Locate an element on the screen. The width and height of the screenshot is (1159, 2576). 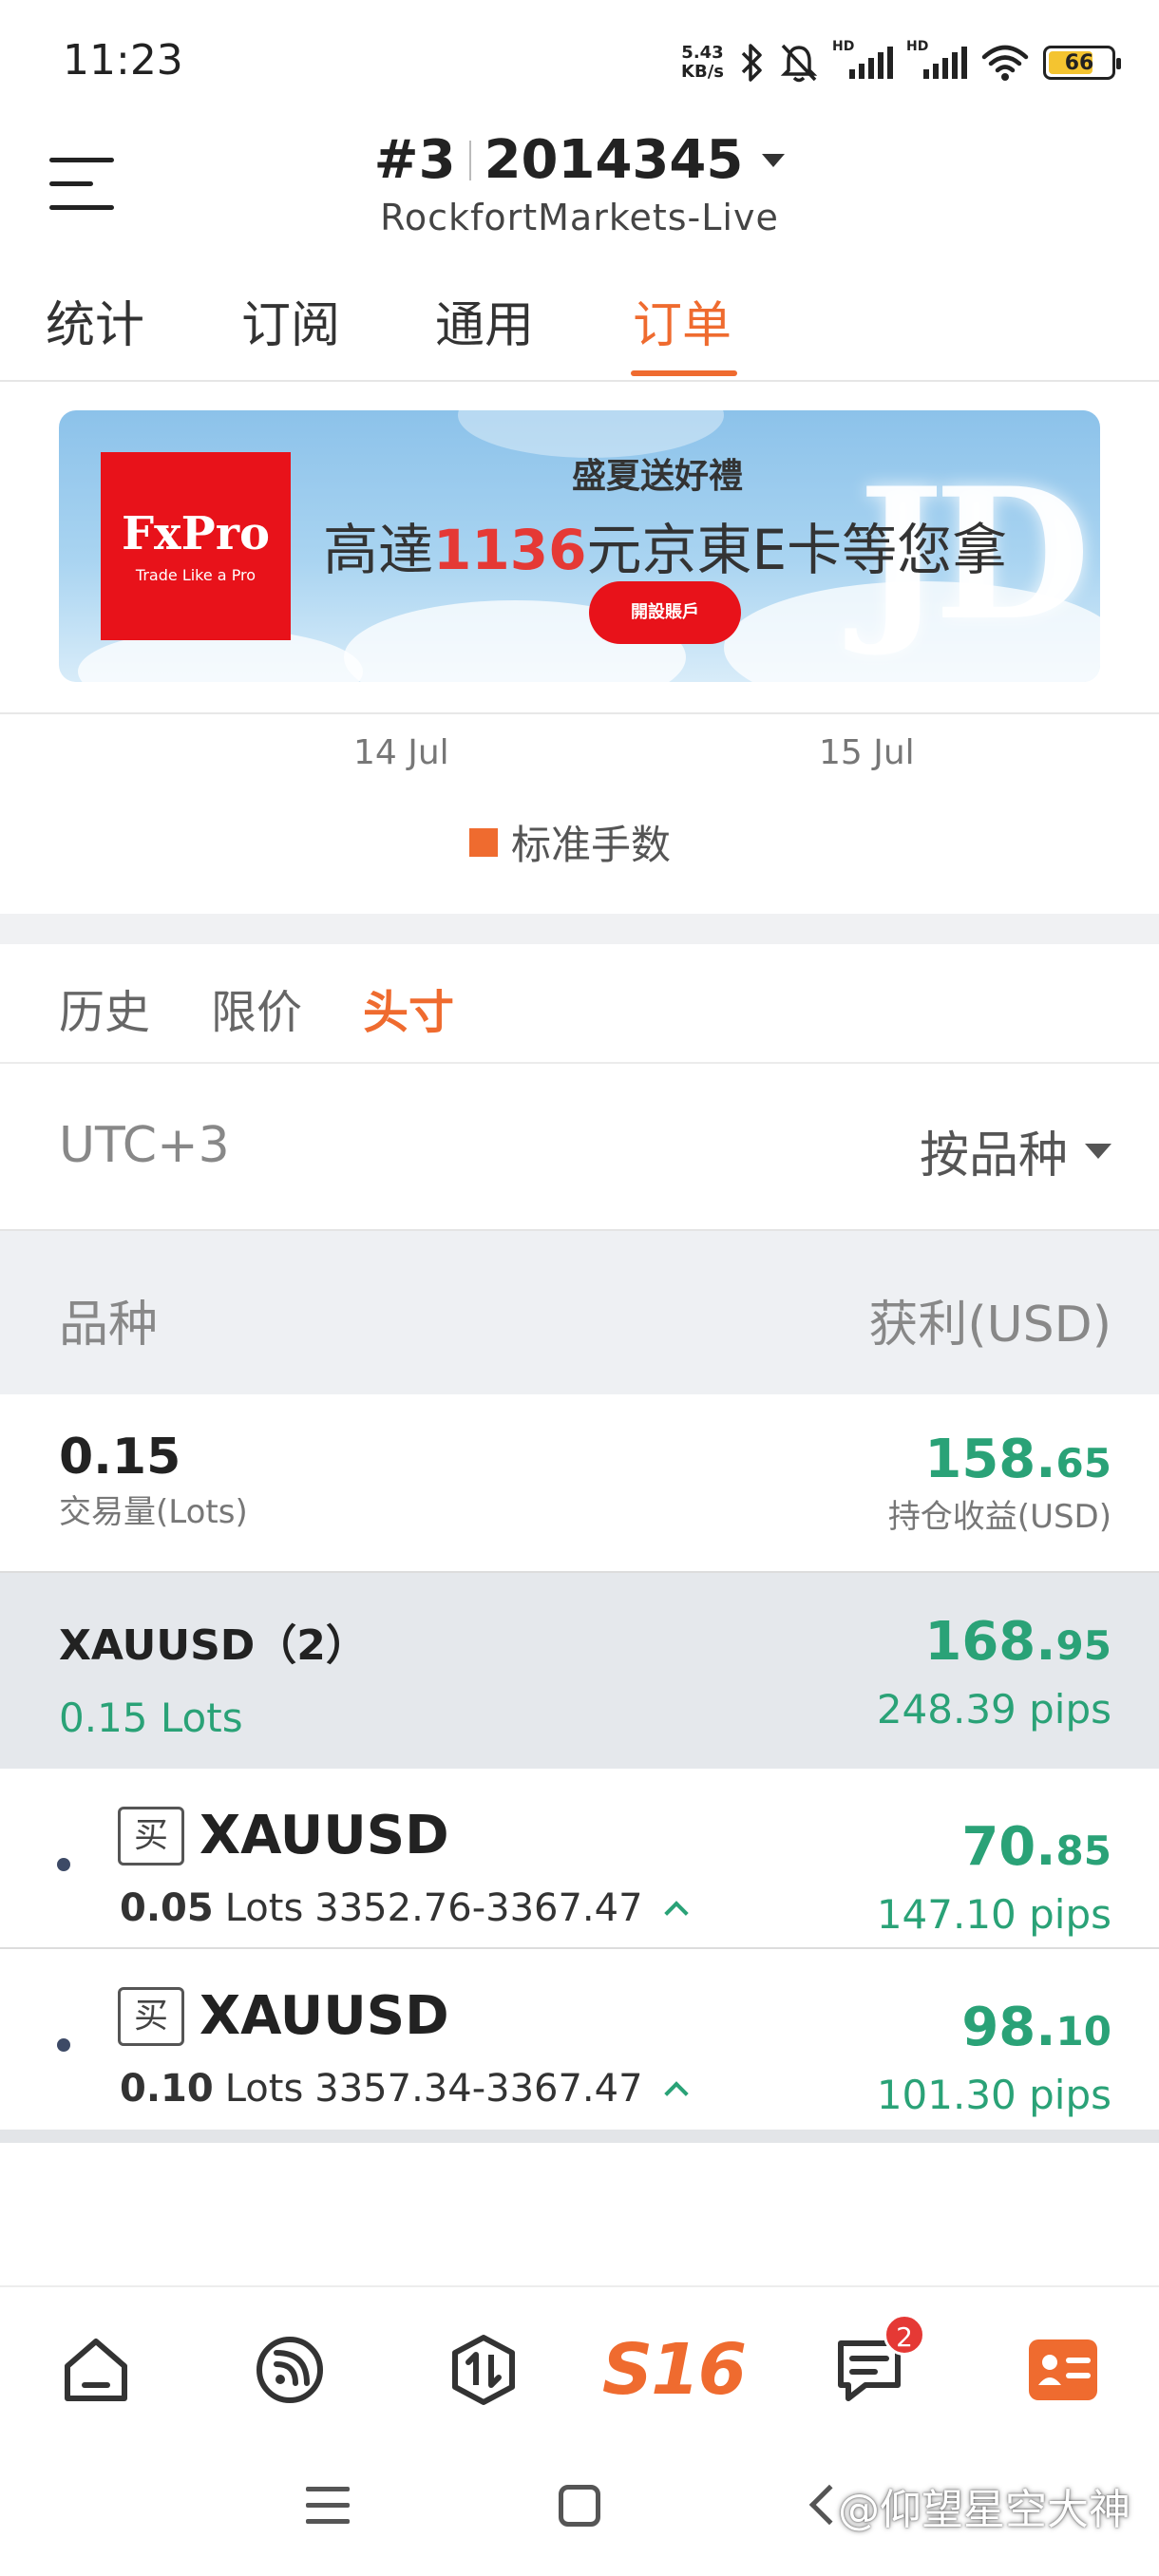
s16-logo: S16 is located at coordinates (674, 2370).